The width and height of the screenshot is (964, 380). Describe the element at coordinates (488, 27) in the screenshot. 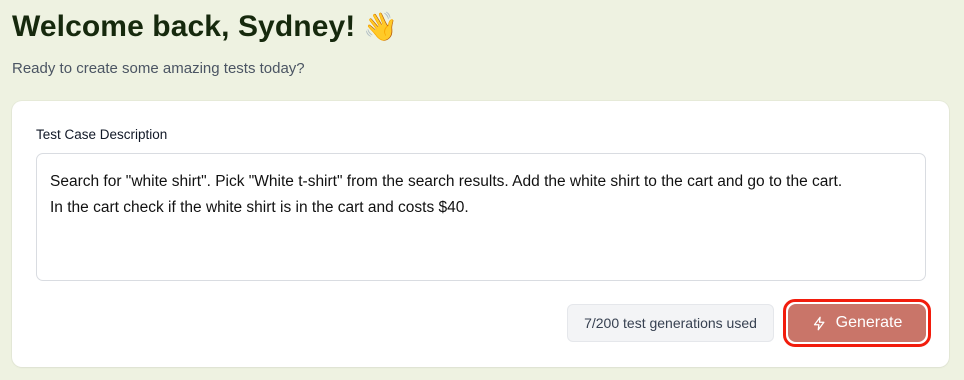

I see `welcome-header: Welcome back, Sydney! 👋` at that location.